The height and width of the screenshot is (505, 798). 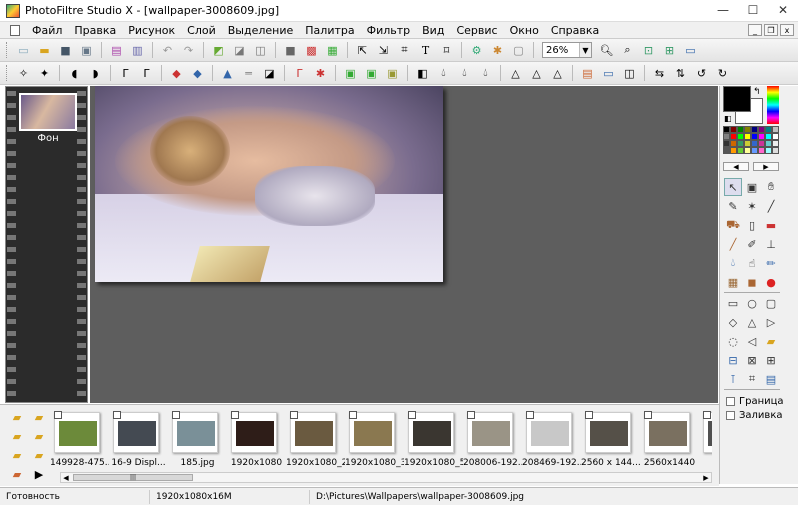 What do you see at coordinates (752, 187) in the screenshot?
I see `selection-tool-icon: ▣` at bounding box center [752, 187].